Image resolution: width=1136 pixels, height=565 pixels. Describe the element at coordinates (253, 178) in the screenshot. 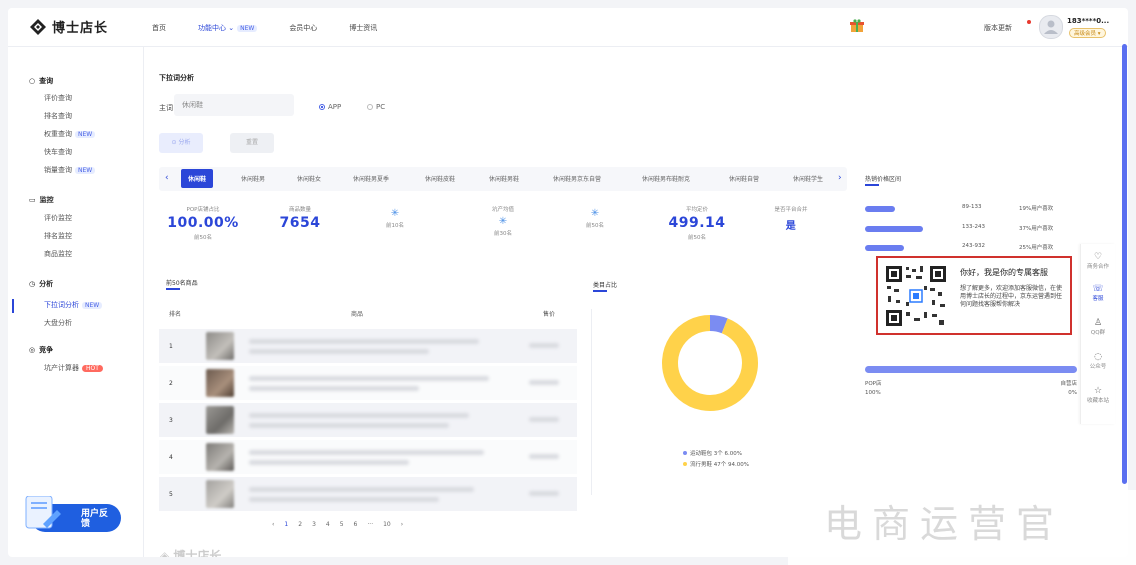

I see `tab-keyword: 休闲鞋男` at that location.